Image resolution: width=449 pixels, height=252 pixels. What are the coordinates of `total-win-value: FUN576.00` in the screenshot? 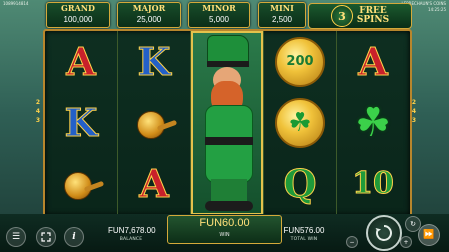 It's located at (304, 230).